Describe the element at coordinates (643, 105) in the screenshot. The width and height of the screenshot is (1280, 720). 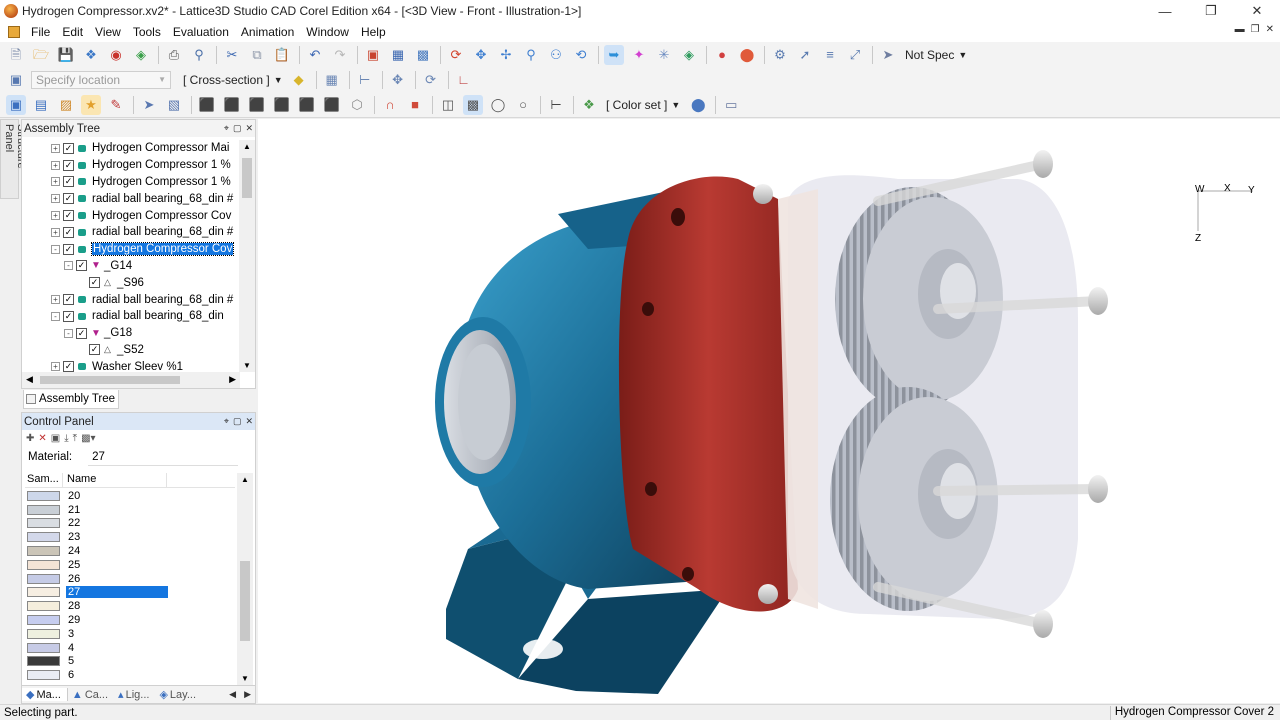
I see `color-set-dropdown: [ Color set ] ▼` at that location.